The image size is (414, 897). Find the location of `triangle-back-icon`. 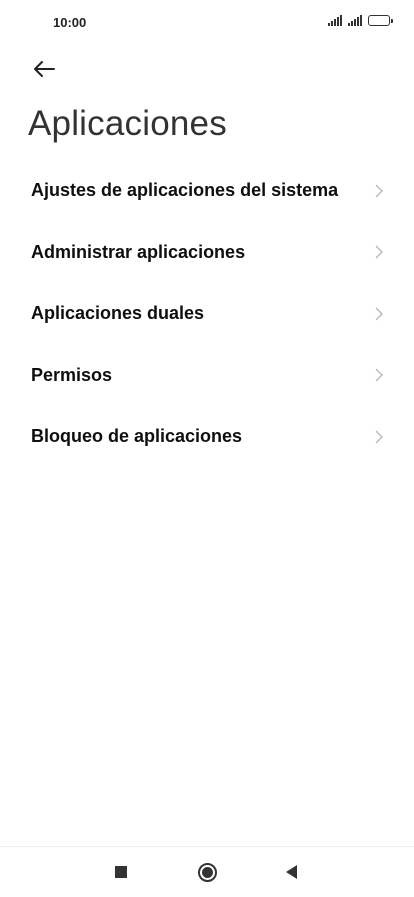

triangle-back-icon is located at coordinates (291, 872).